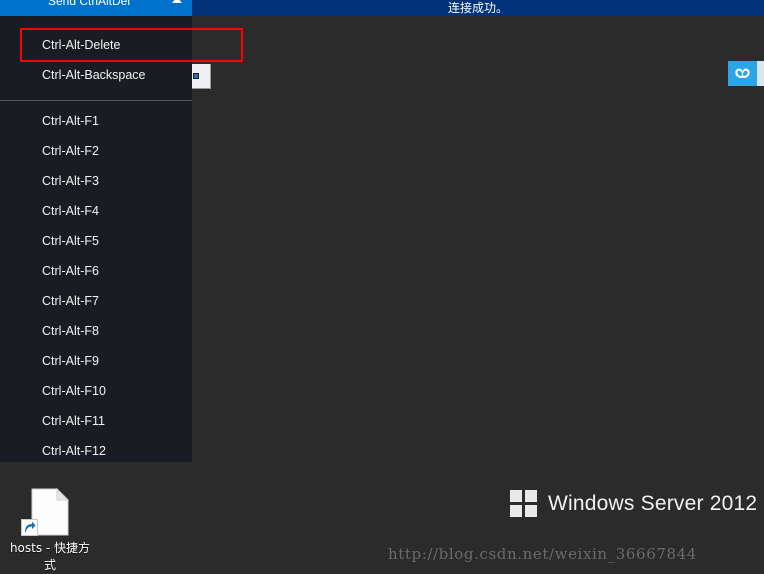 This screenshot has width=764, height=574. I want to click on blog-watermark: http://blog.csdn.net/weixin_36667844, so click(542, 554).